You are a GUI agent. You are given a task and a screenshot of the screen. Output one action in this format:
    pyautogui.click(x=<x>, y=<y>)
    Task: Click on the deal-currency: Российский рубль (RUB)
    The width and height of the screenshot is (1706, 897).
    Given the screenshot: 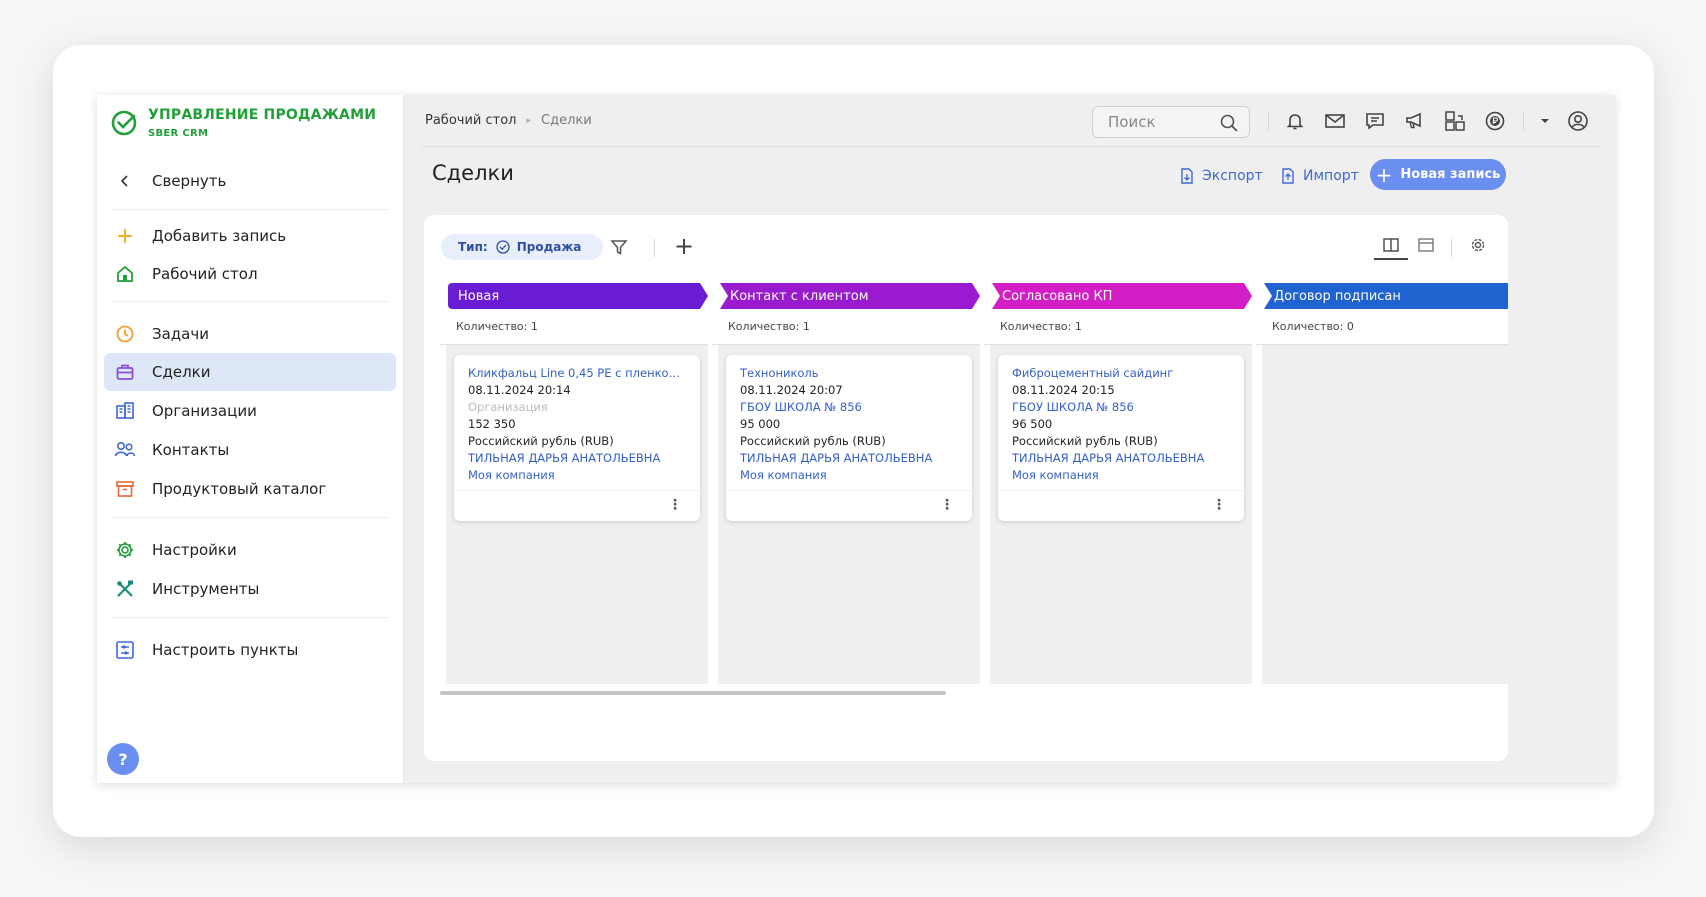 What is the action you would take?
    pyautogui.click(x=813, y=441)
    